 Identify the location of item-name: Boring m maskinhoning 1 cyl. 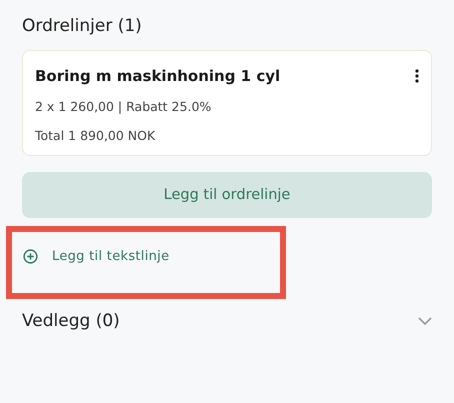
(157, 76).